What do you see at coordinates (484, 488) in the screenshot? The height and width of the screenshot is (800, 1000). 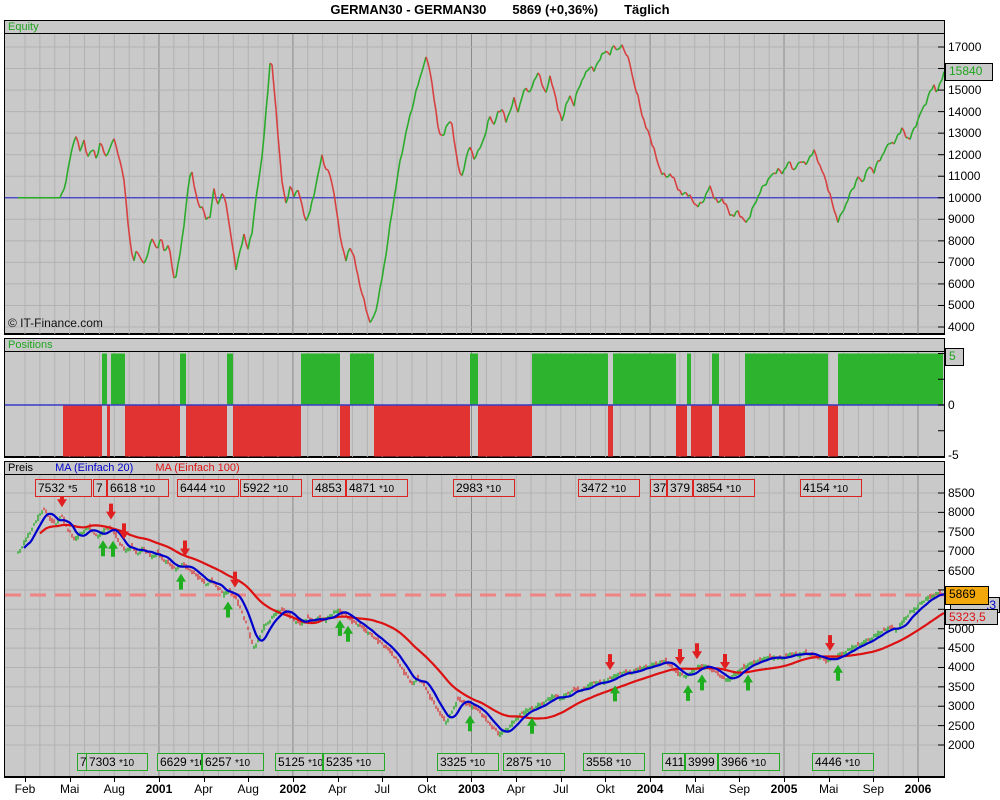 I see `sell-price-label: 2983 *10` at bounding box center [484, 488].